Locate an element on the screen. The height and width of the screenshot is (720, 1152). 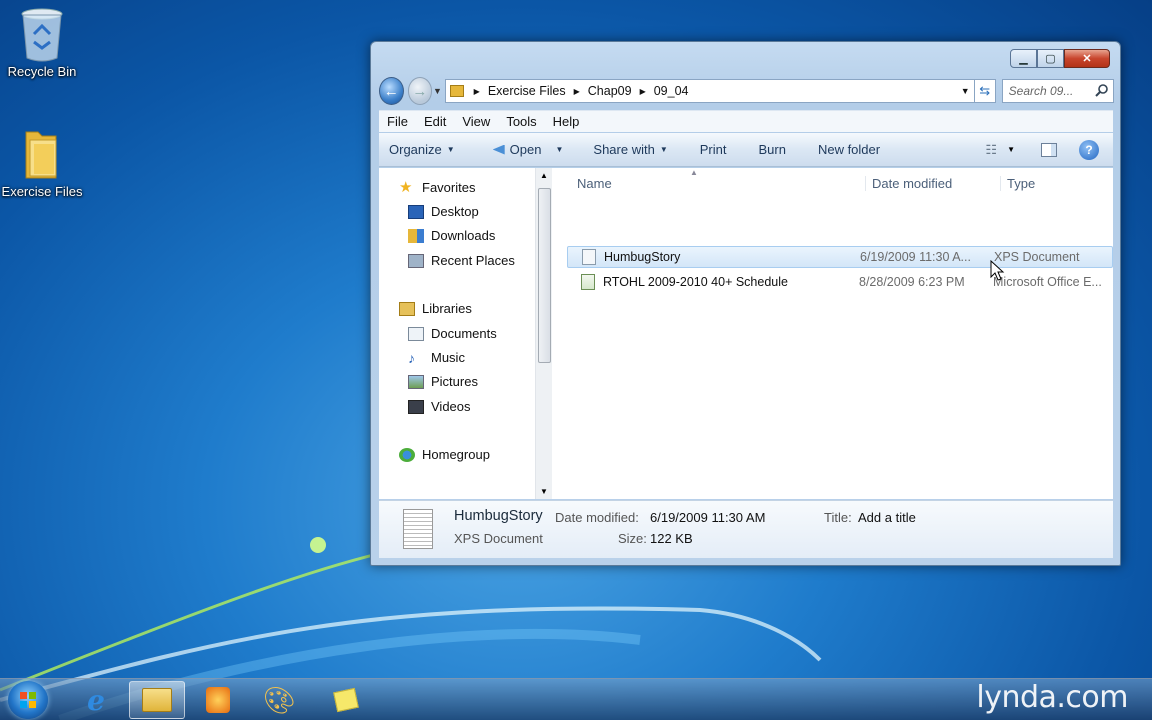
print-label: Print is located at coordinates (713, 149).